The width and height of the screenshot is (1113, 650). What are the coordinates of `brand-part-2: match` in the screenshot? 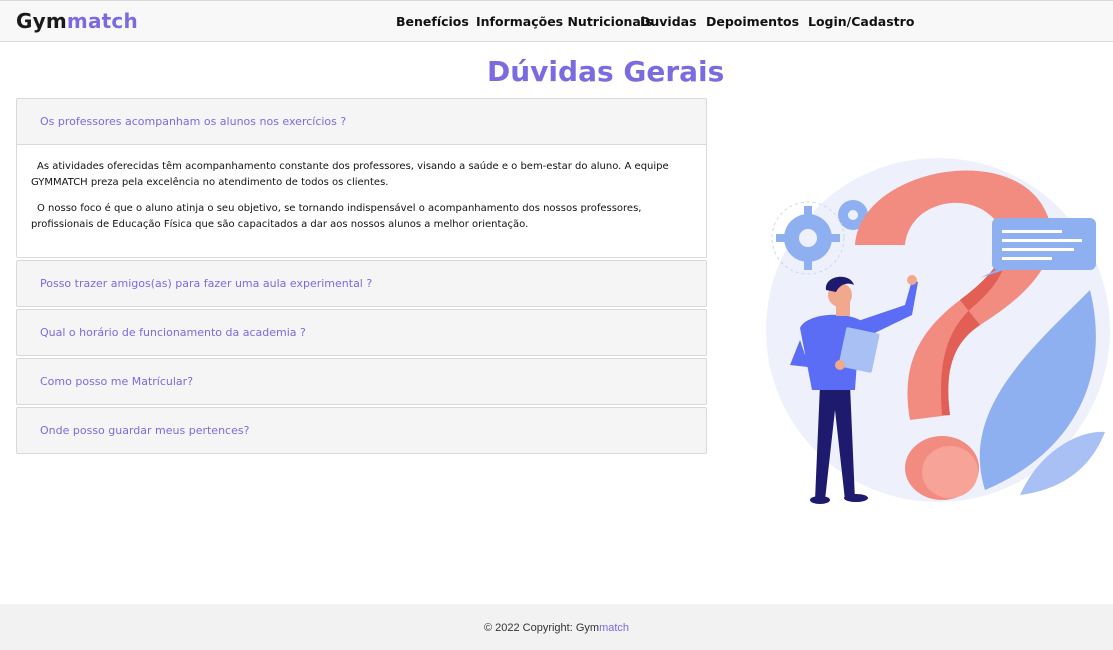 It's located at (102, 21).